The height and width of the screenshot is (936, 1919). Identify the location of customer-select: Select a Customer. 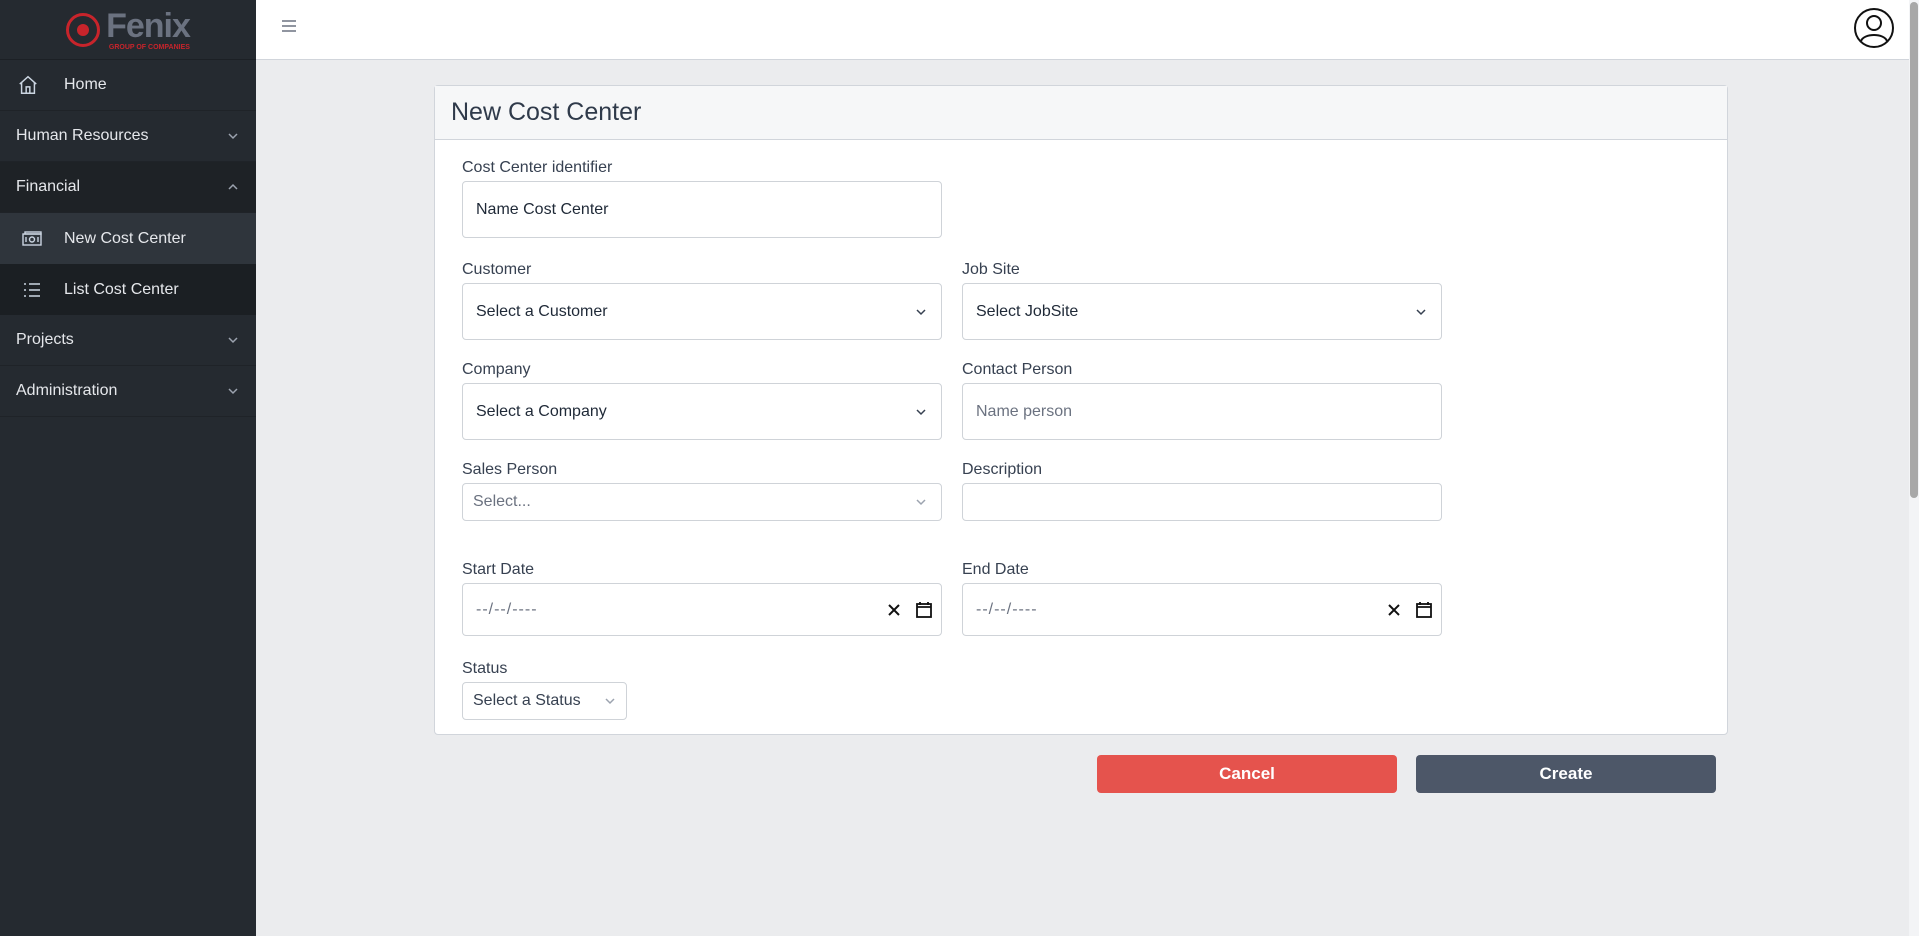
(702, 311).